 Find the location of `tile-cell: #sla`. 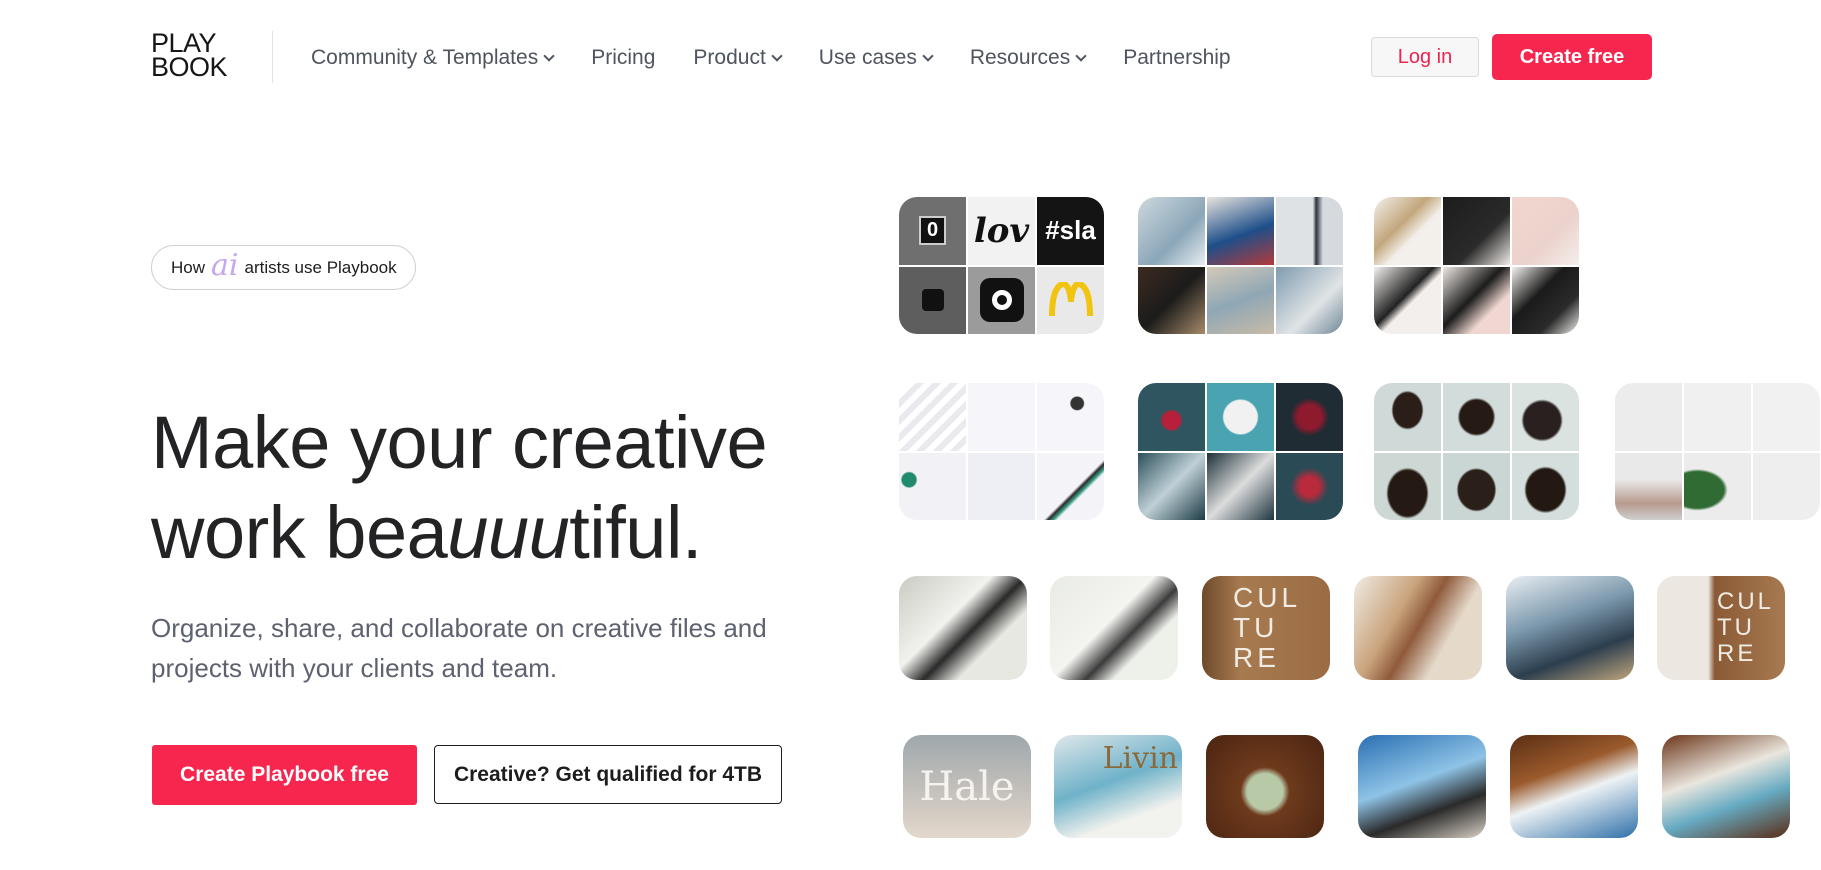

tile-cell: #sla is located at coordinates (1070, 231).